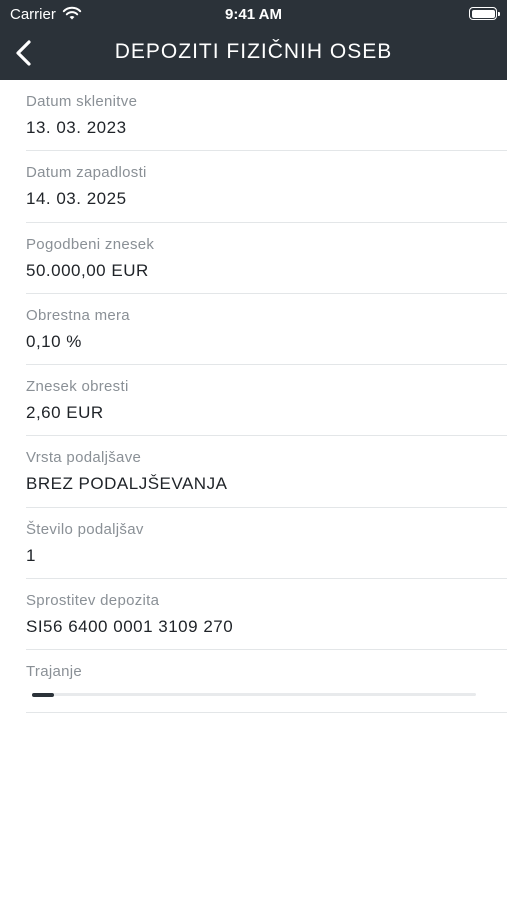 This screenshot has width=507, height=900. Describe the element at coordinates (85, 529) in the screenshot. I see `field-label: Število podaljšav` at that location.